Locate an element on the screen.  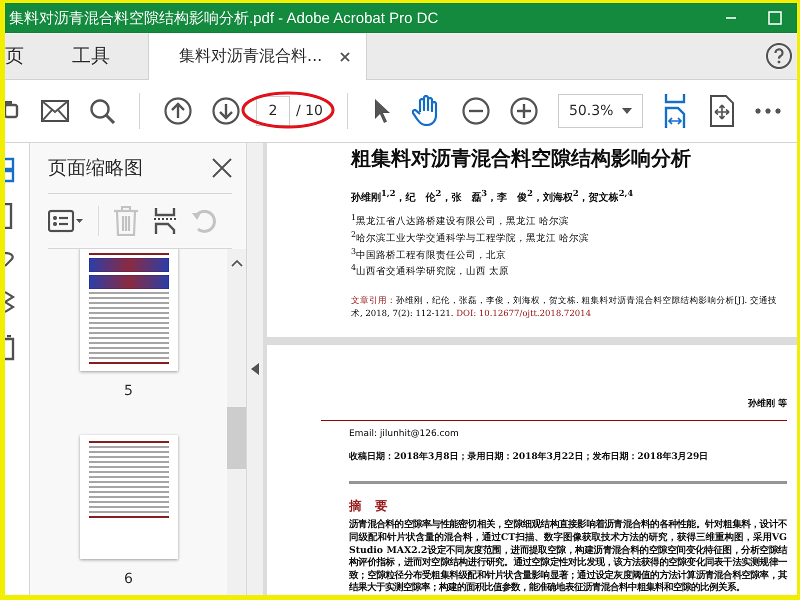
window-title: 集料对沥青混合料空隙结构影响分析.pdf - Adobe Acrobat Pro DC is located at coordinates (223, 18).